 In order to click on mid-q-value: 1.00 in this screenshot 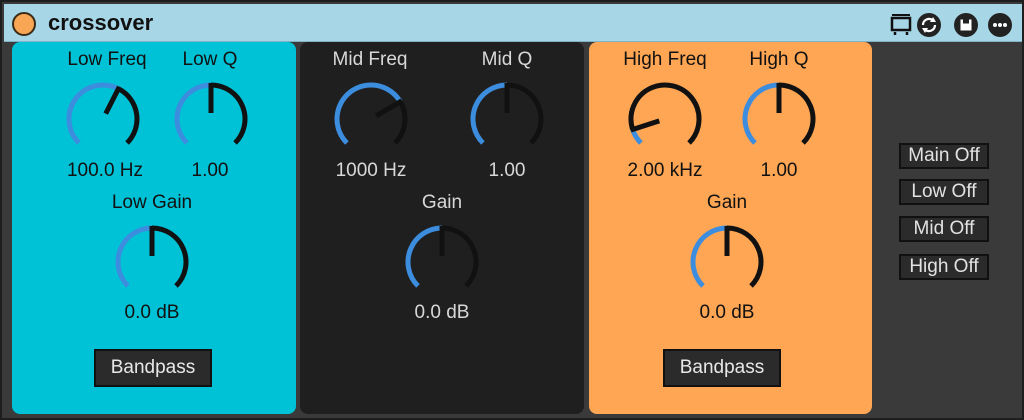, I will do `click(507, 170)`.